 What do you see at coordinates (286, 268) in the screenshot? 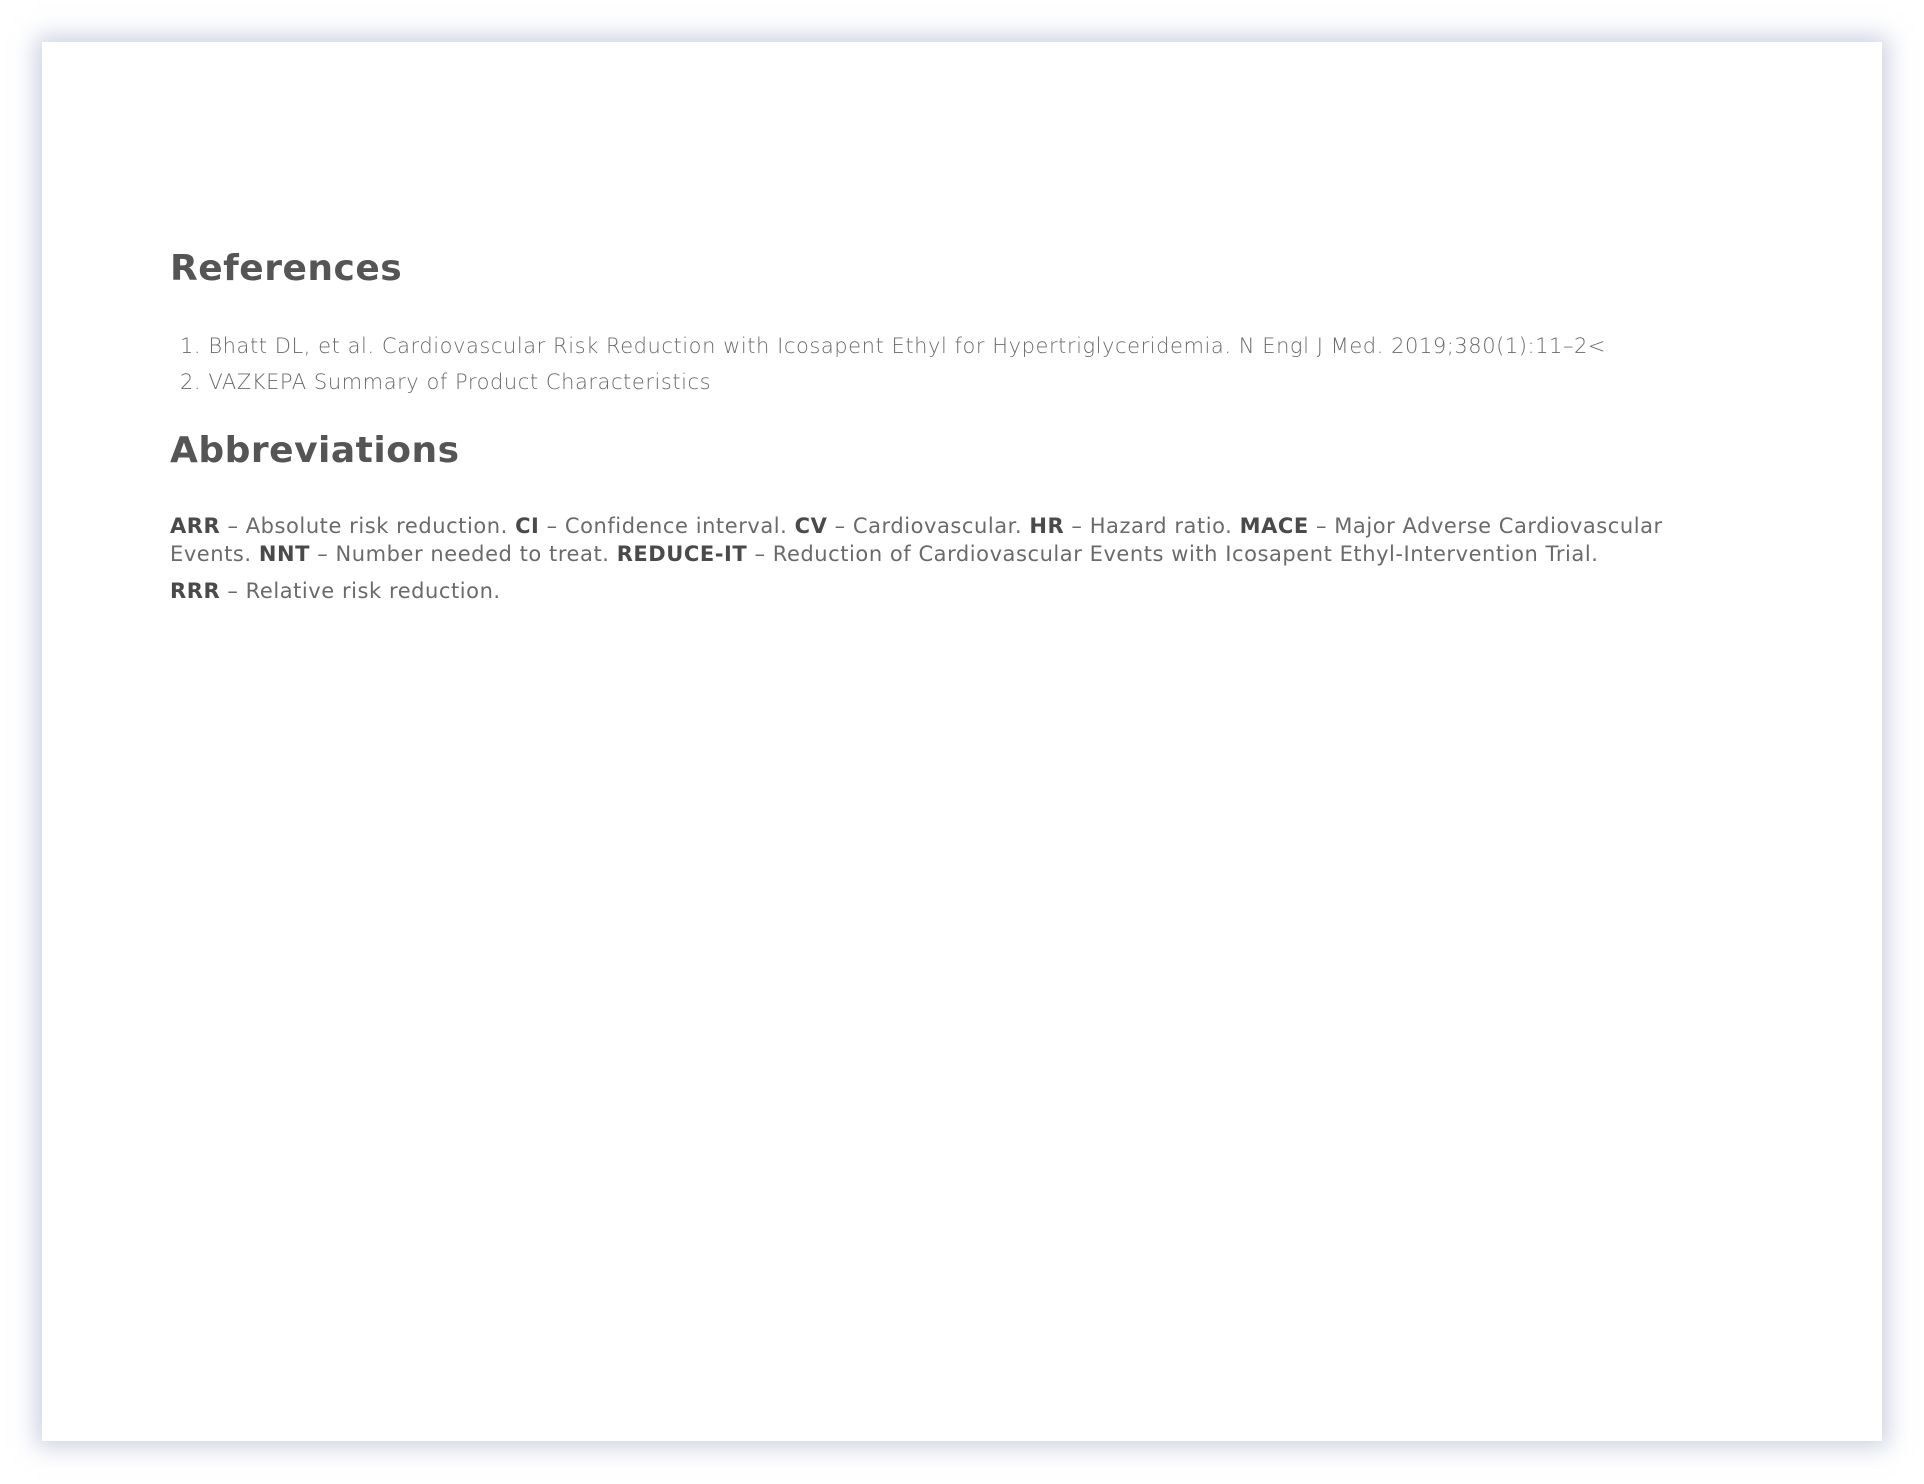
I see `references-heading: References` at bounding box center [286, 268].